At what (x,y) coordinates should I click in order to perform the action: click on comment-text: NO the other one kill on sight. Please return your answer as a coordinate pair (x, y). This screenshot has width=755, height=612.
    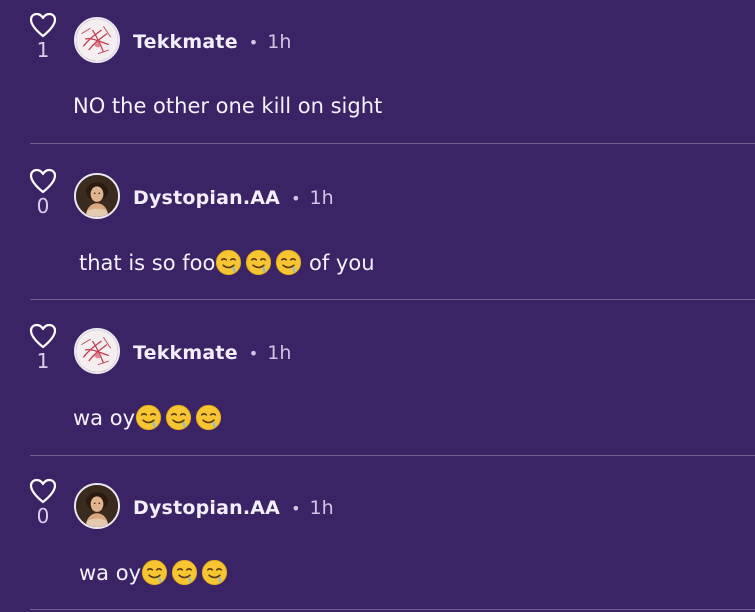
    Looking at the image, I should click on (227, 106).